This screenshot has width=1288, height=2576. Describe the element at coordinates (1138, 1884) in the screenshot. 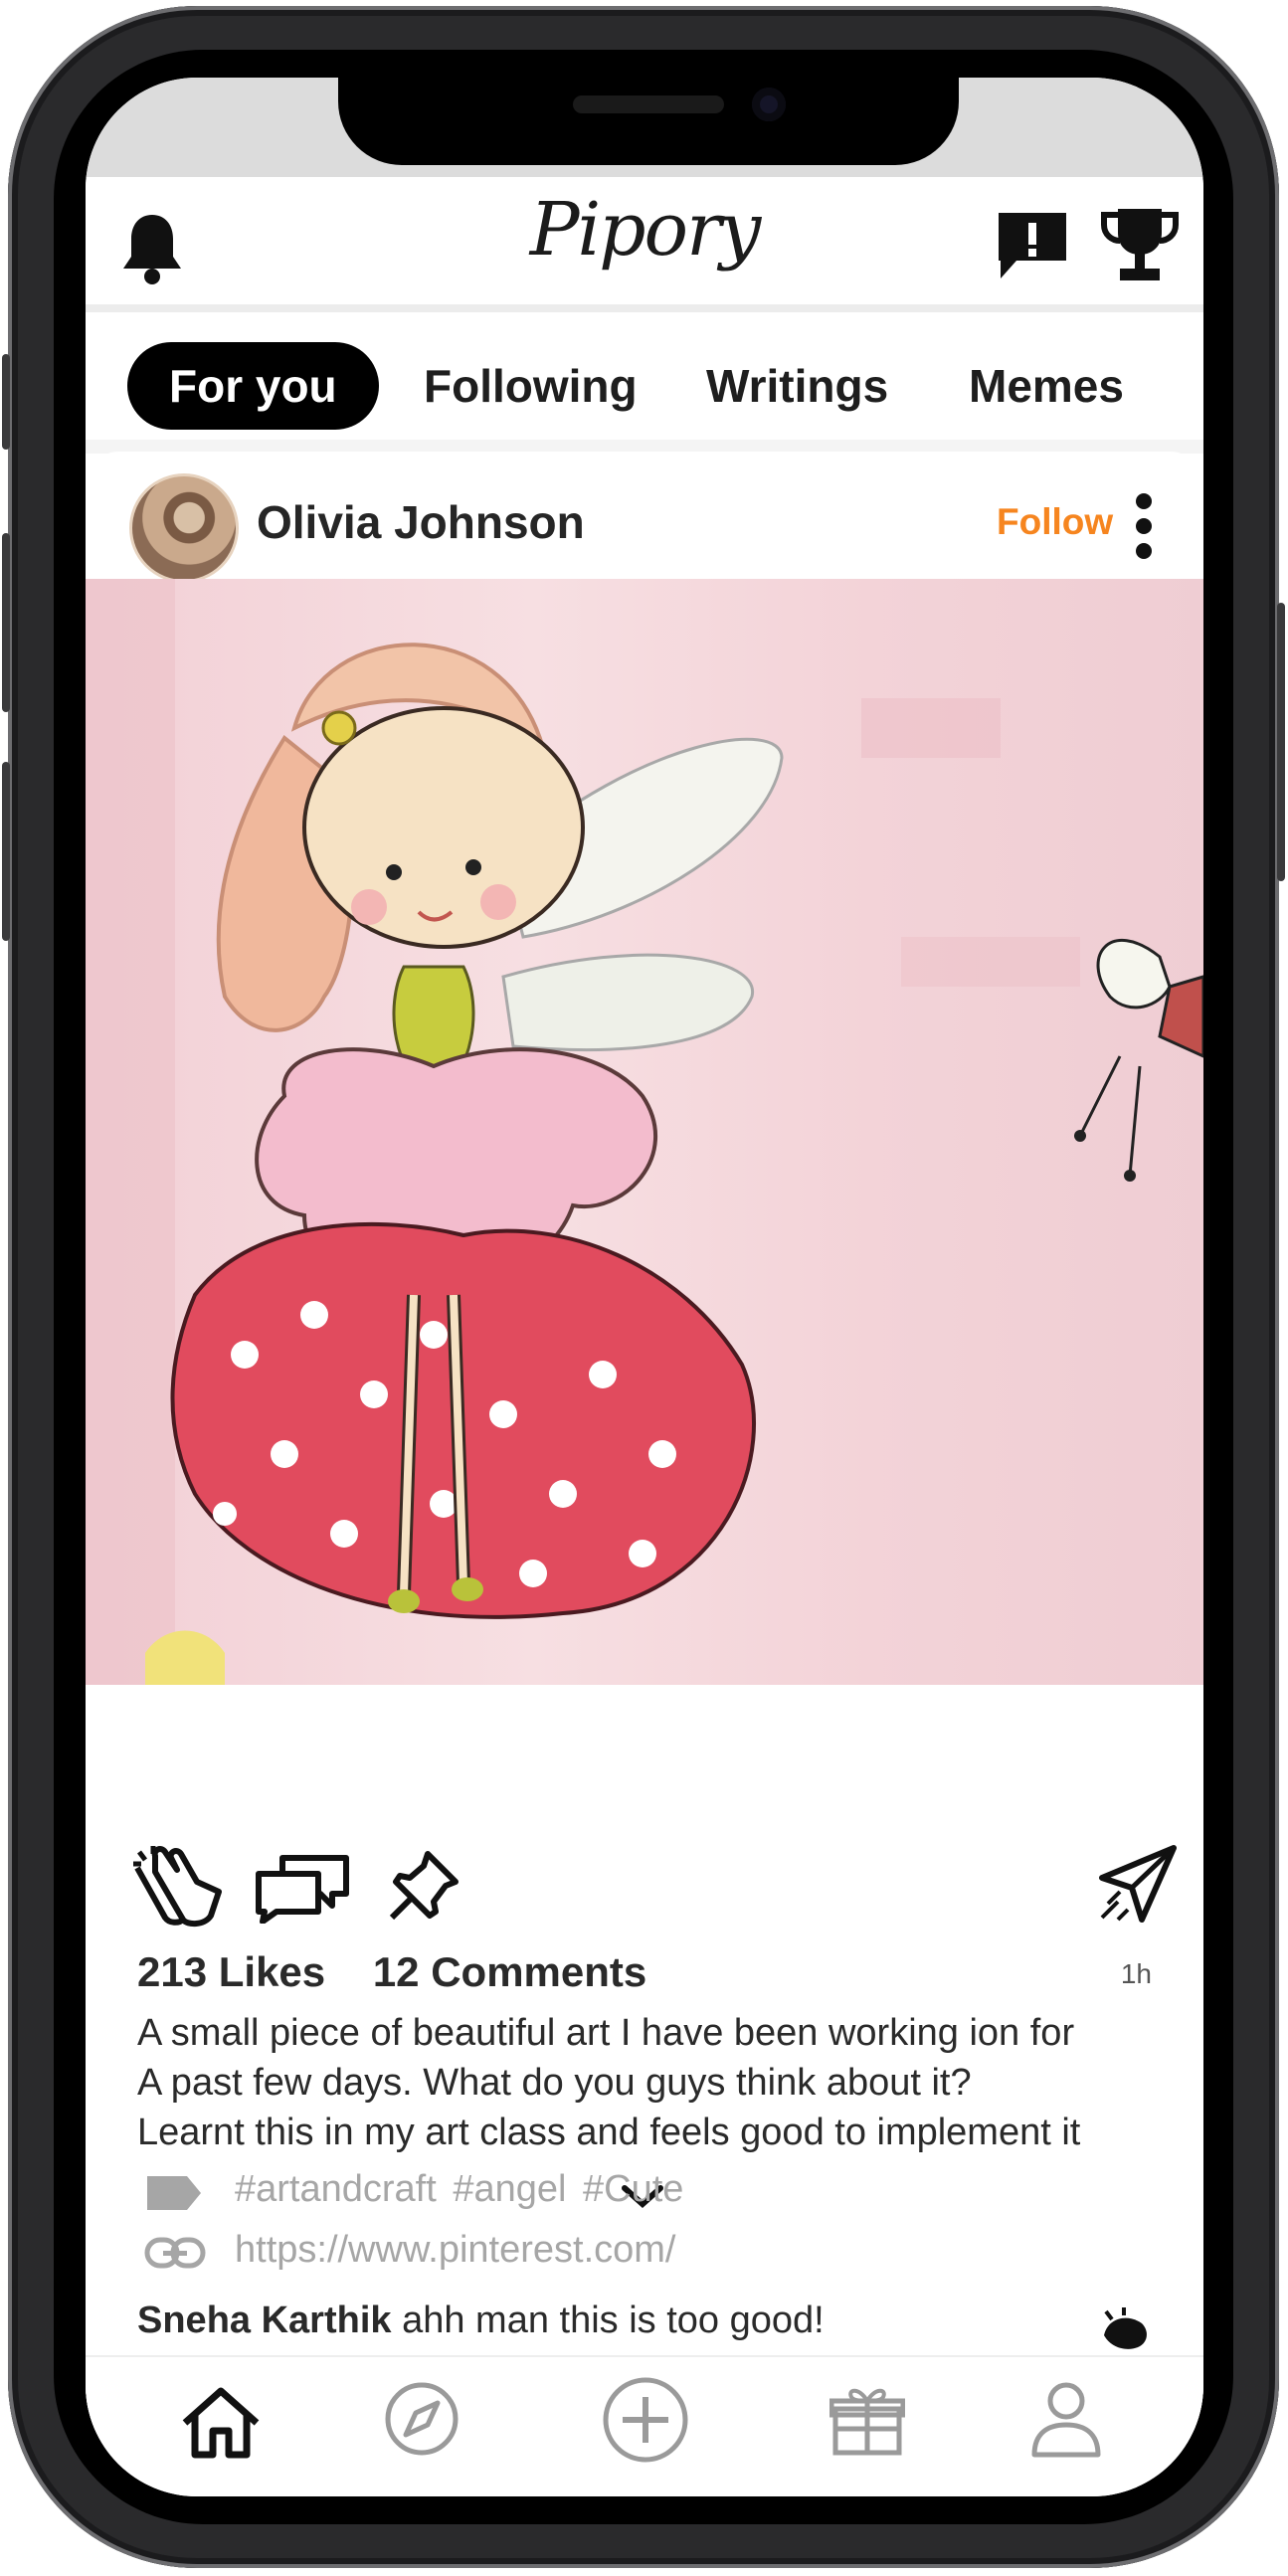

I see `send-icon` at that location.